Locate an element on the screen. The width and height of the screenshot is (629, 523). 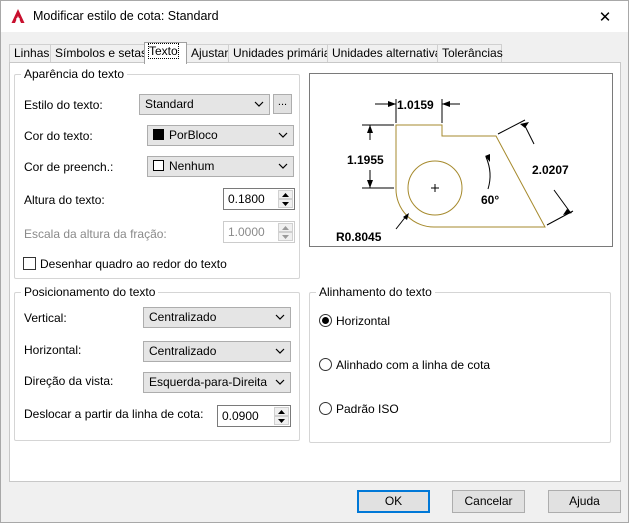
text-placement-title: Posicionamento do texto is located at coordinates (90, 292).